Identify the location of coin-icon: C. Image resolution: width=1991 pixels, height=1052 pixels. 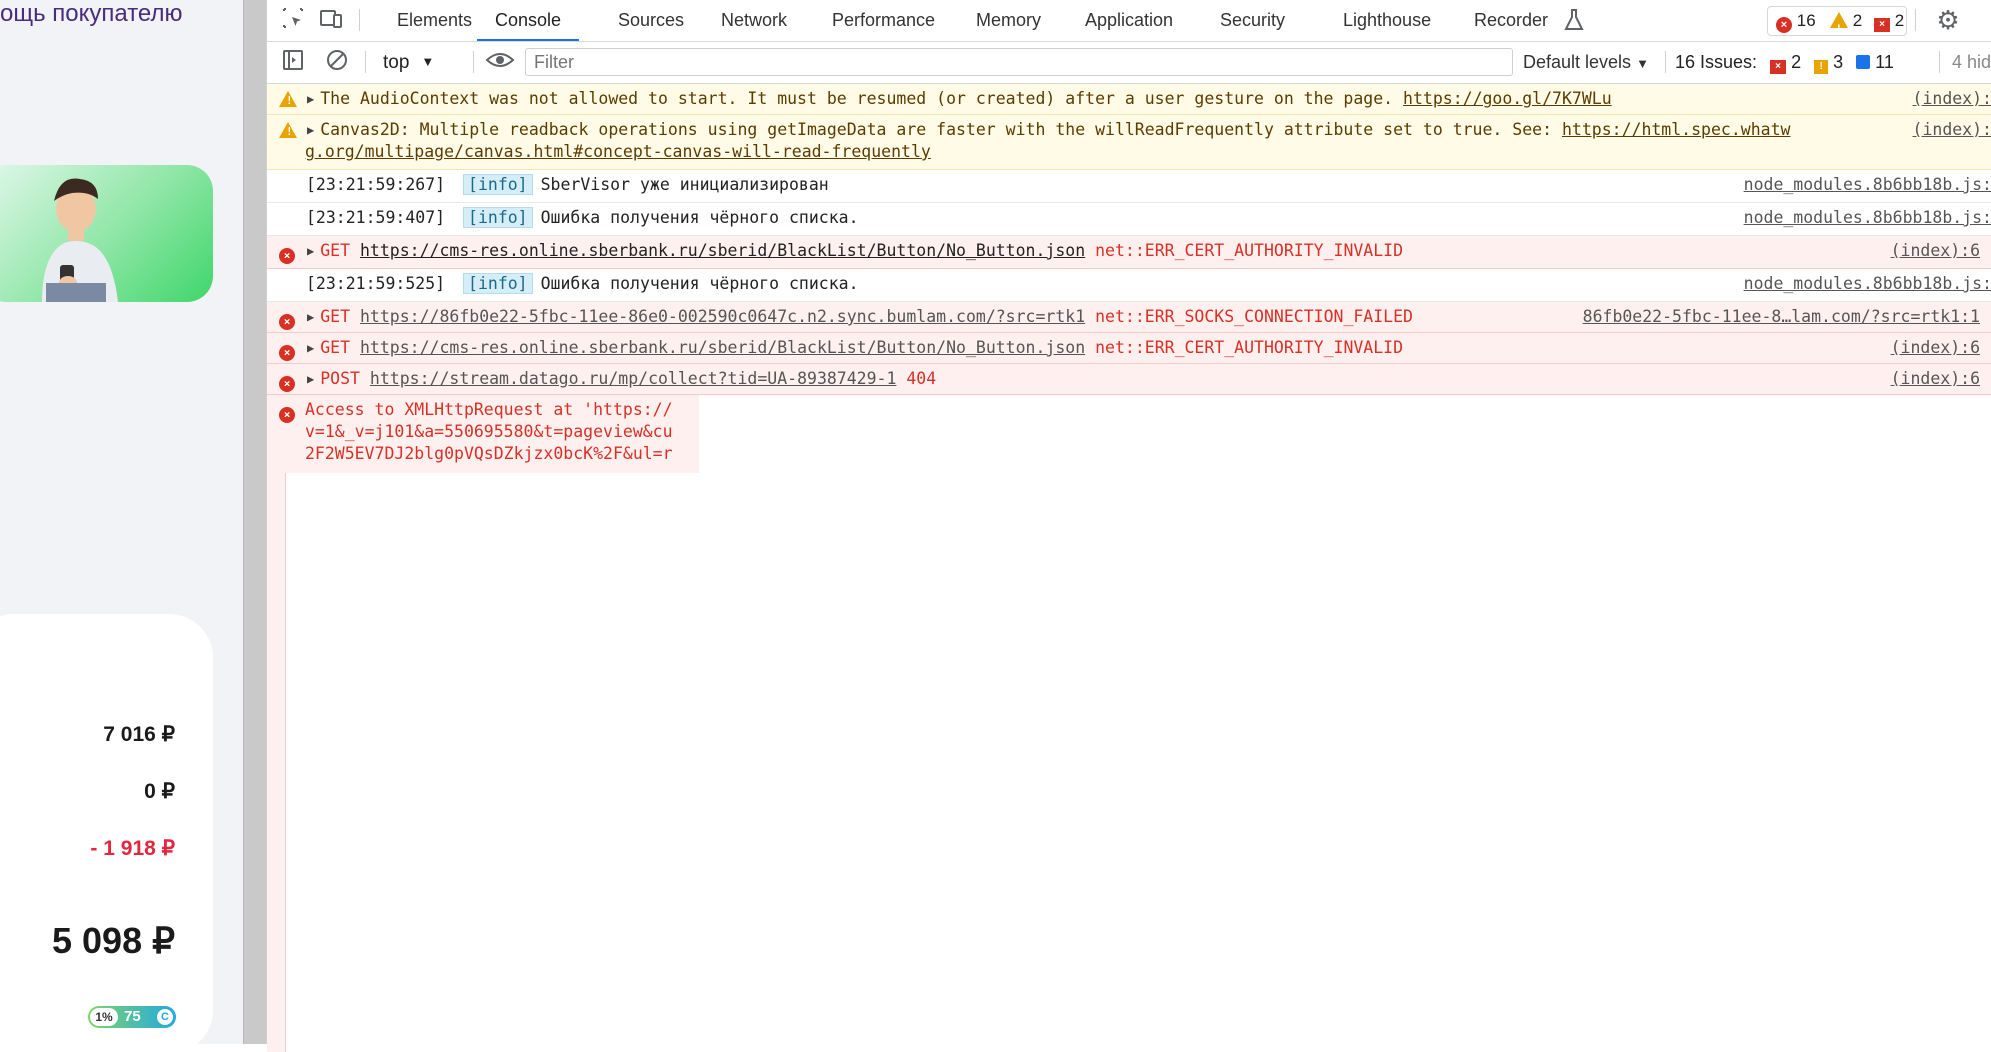
(165, 1017).